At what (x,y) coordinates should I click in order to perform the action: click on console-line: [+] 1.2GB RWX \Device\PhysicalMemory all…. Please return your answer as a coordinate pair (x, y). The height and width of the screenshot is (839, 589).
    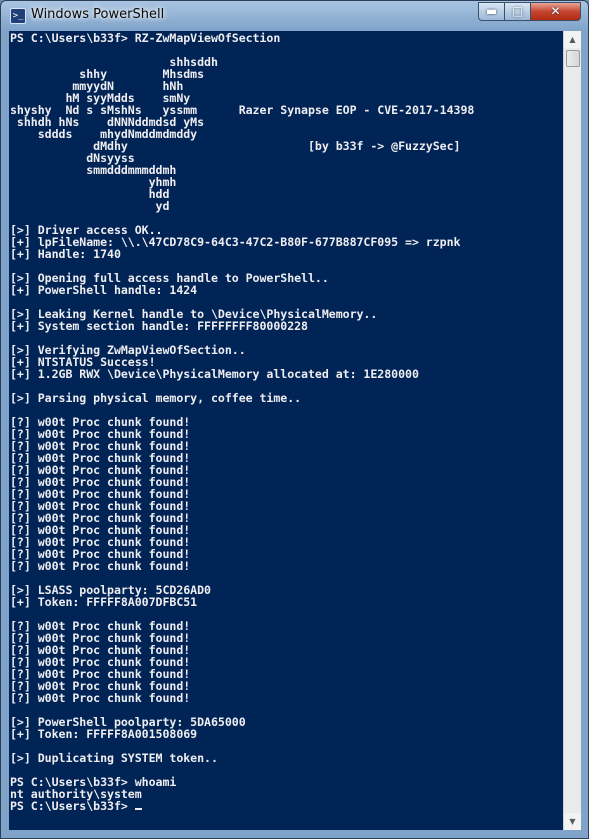
    Looking at the image, I should click on (214, 374).